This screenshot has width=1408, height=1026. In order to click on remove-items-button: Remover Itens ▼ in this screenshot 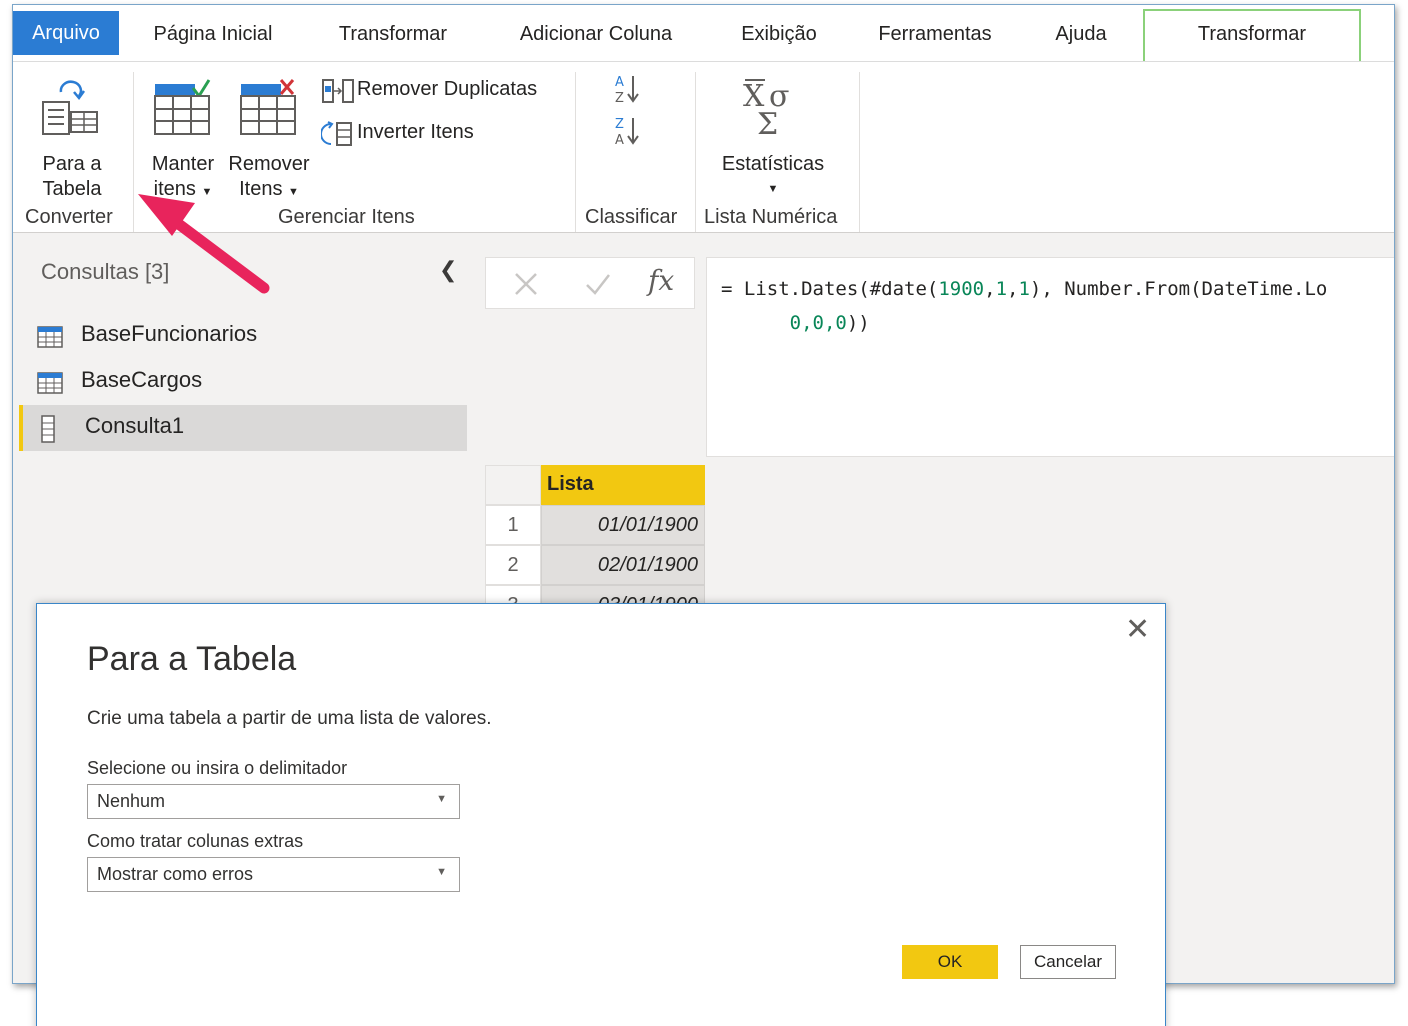, I will do `click(269, 136)`.